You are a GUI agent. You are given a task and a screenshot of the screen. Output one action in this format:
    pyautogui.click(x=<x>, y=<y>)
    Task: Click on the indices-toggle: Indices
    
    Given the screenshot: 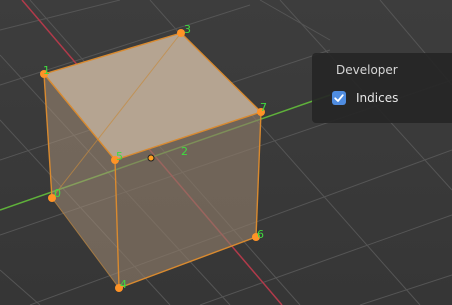 What is the action you would take?
    pyautogui.click(x=365, y=98)
    